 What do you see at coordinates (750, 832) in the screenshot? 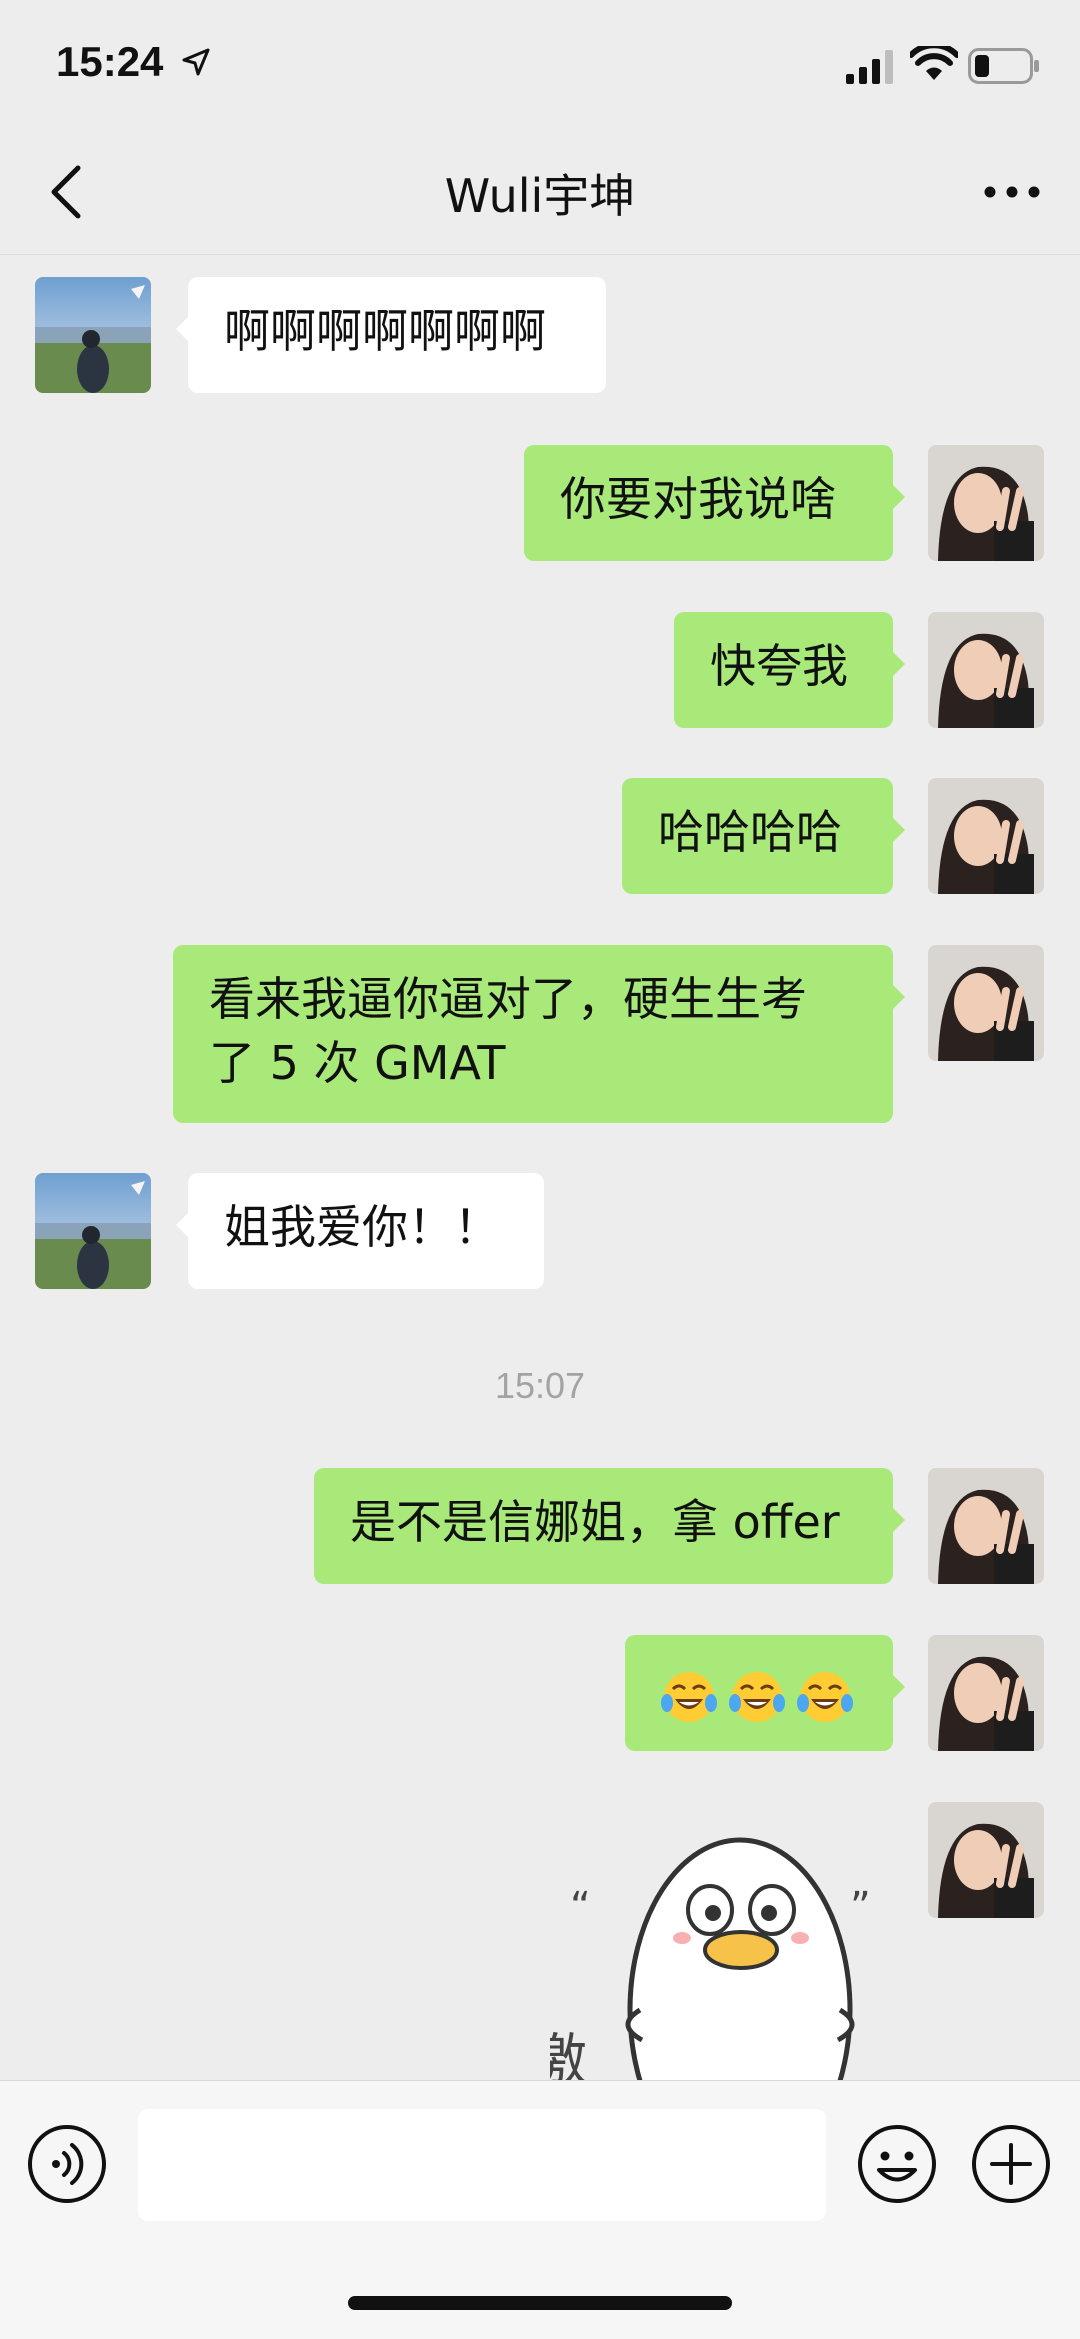
I see `message-text: 哈哈哈哈` at bounding box center [750, 832].